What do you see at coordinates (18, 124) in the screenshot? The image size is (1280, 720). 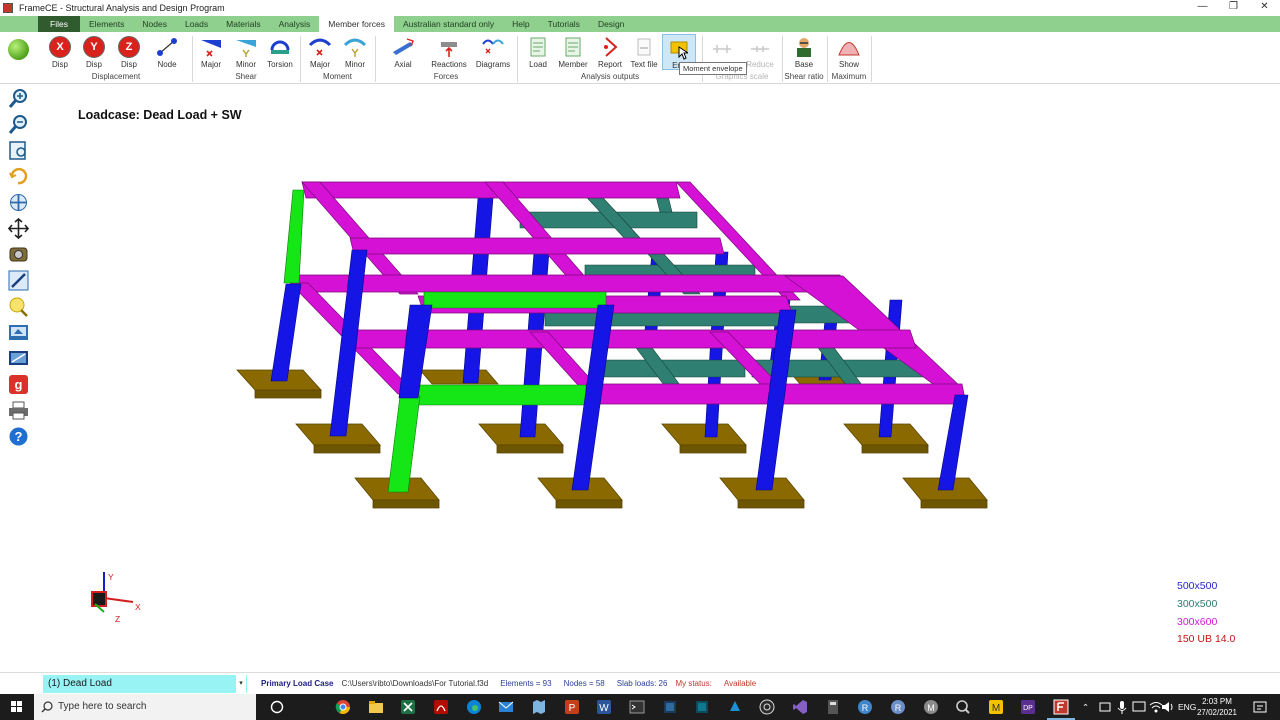 I see `zoom-out-icon` at bounding box center [18, 124].